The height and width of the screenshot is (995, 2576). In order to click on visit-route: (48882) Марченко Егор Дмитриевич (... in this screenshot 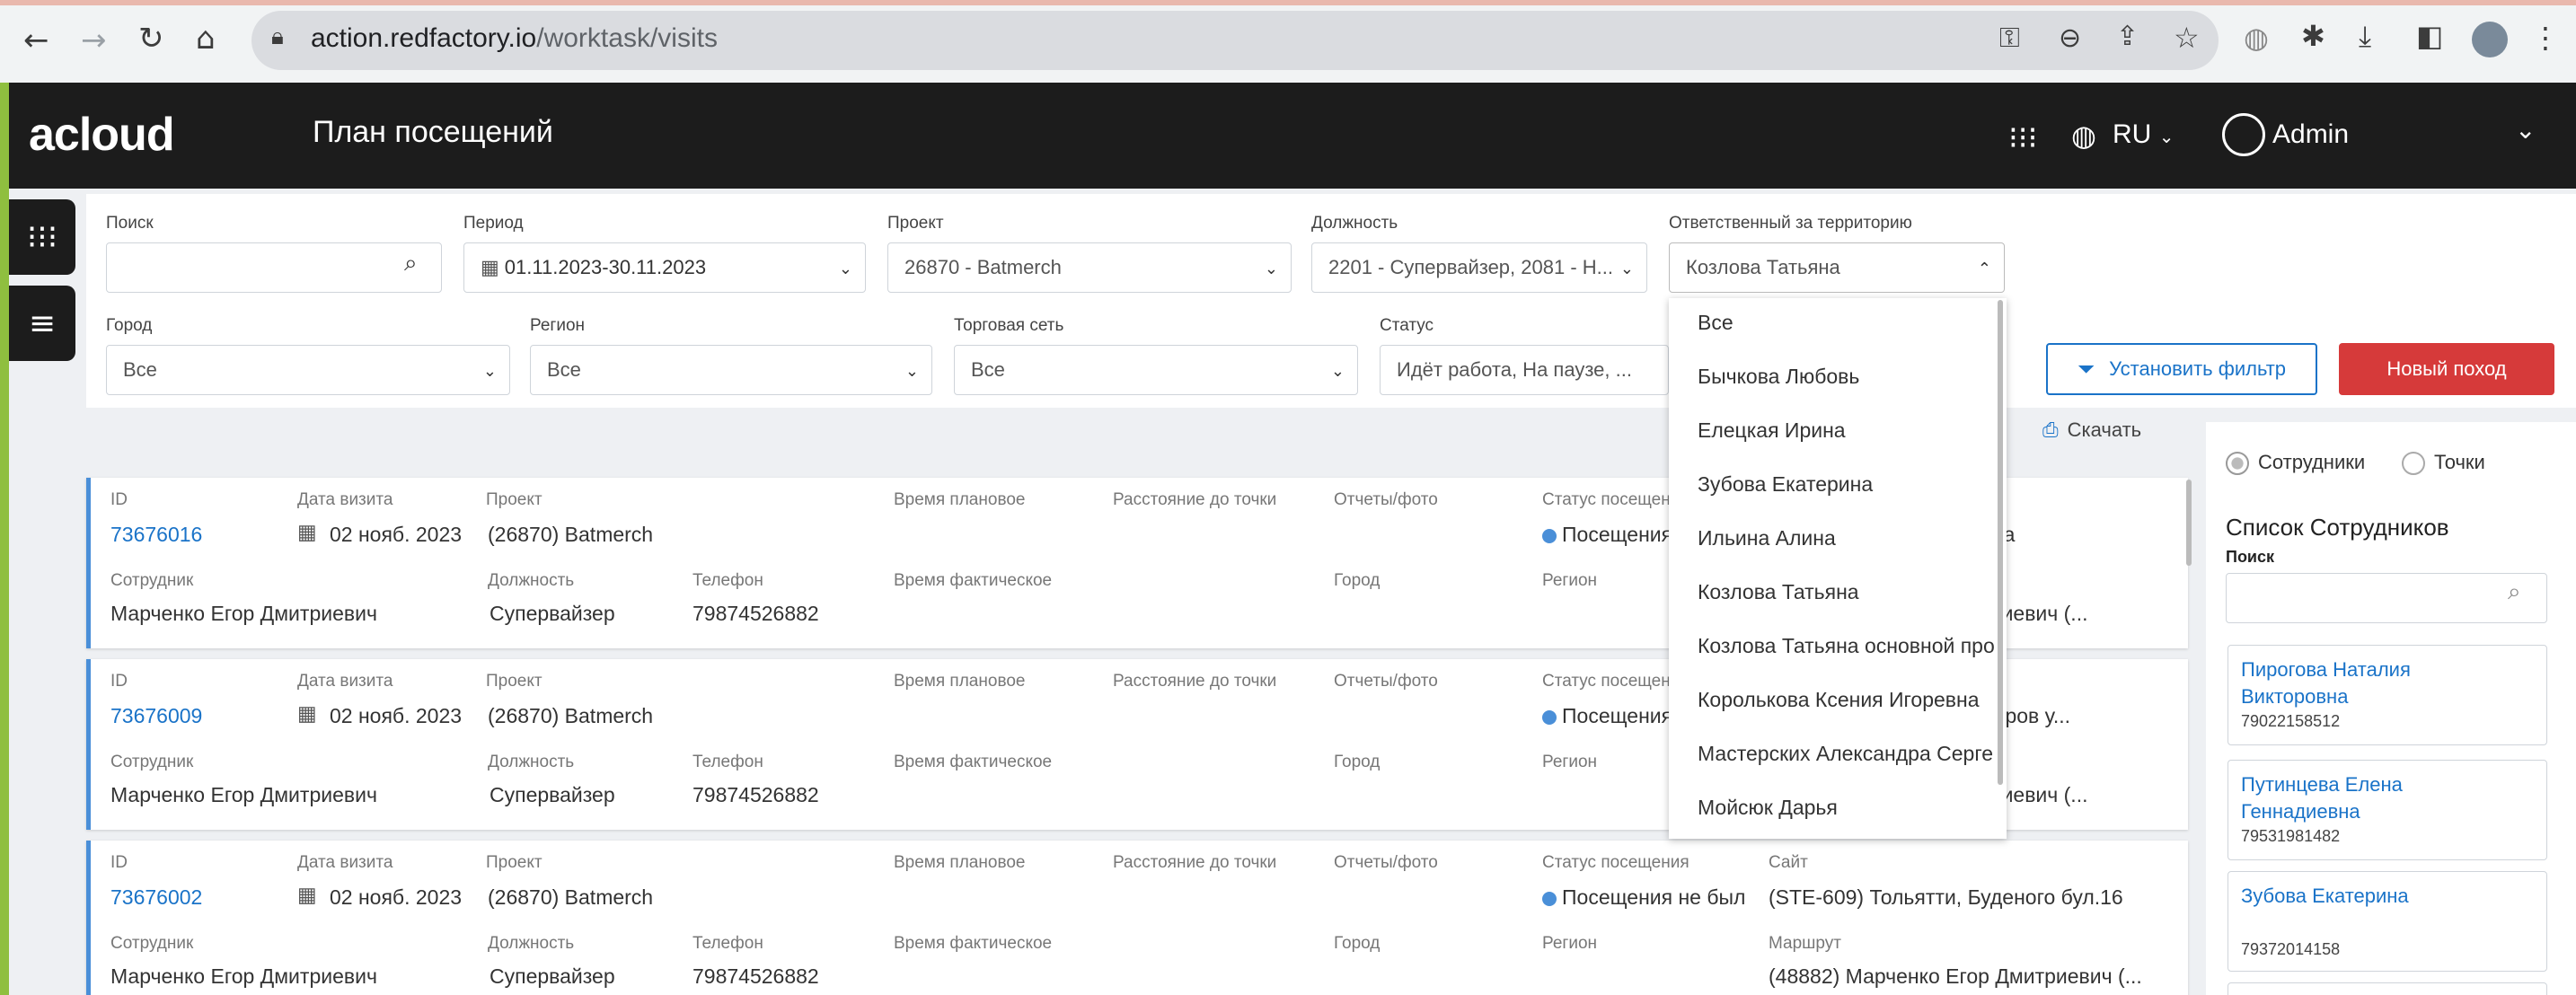, I will do `click(1955, 976)`.